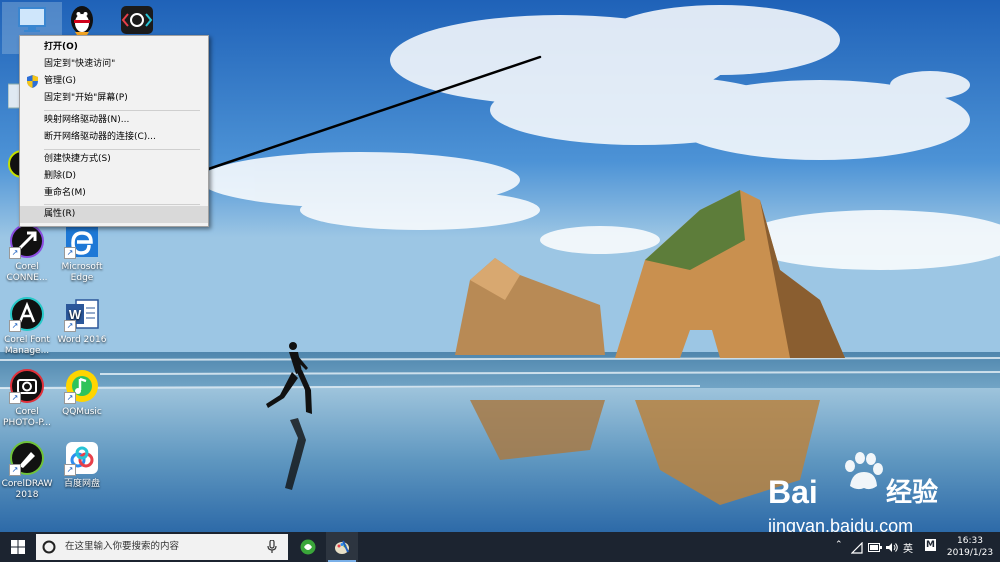  I want to click on volume-icon, so click(892, 547).